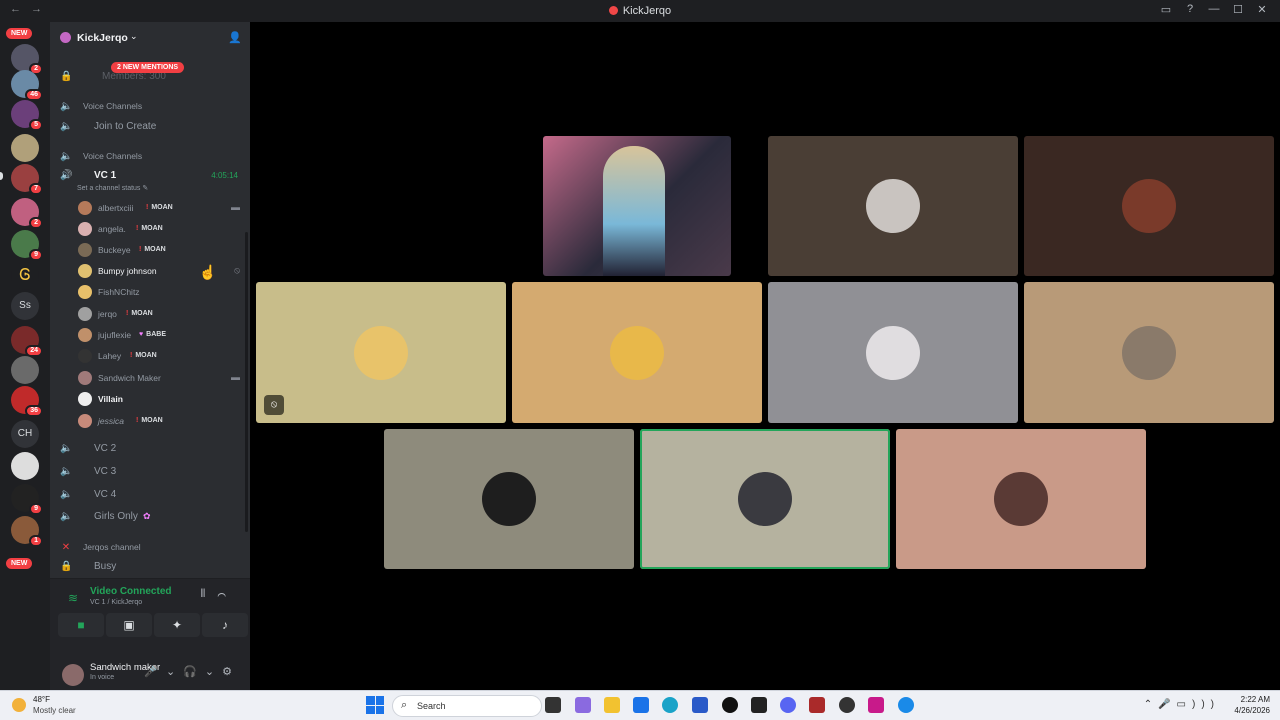 Image resolution: width=1280 pixels, height=720 pixels. Describe the element at coordinates (1, 176) in the screenshot. I see `unread-pip` at that location.